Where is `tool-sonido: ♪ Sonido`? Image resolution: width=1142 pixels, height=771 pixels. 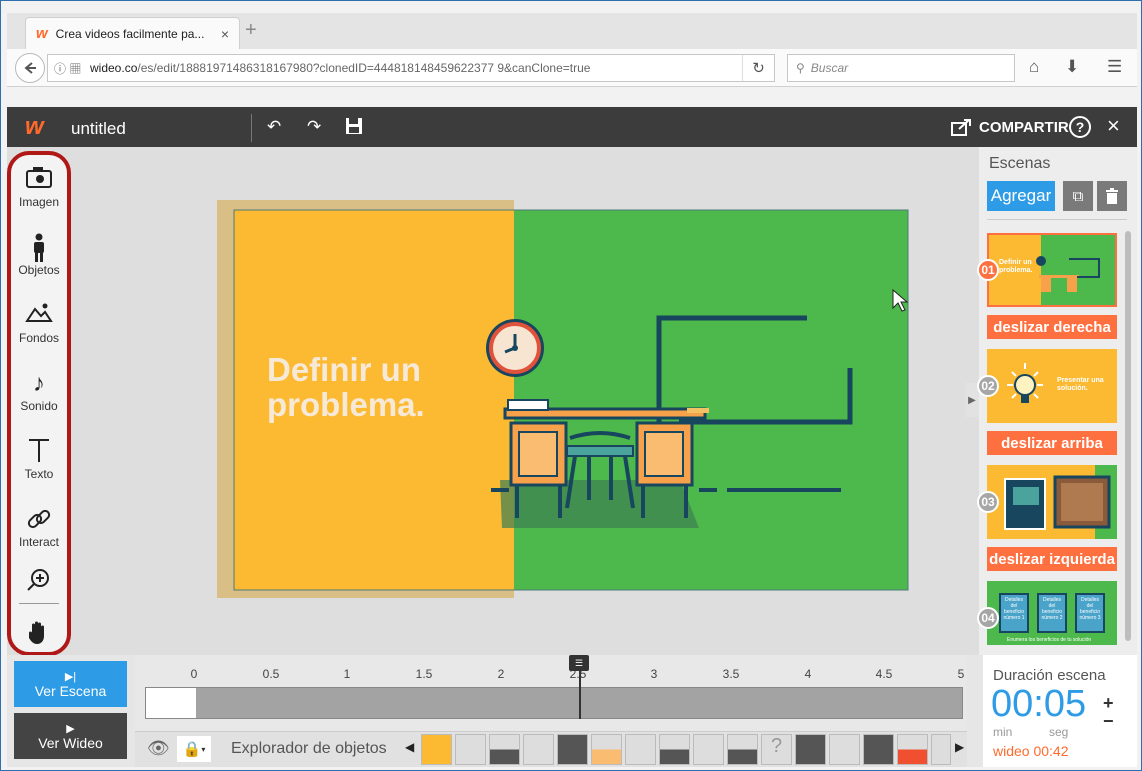
tool-sonido: ♪ Sonido is located at coordinates (39, 391).